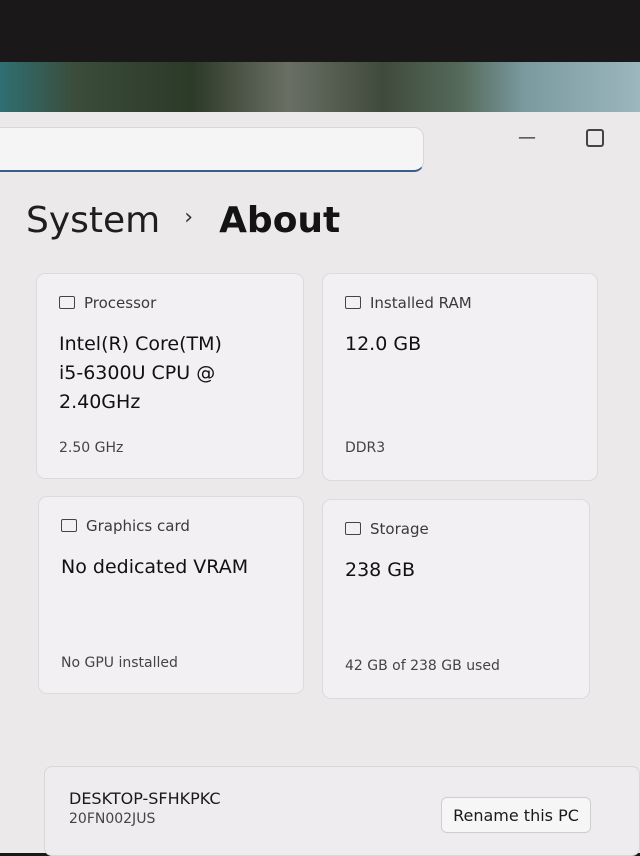 This screenshot has width=640, height=856. I want to click on storage-label: Storage, so click(387, 529).